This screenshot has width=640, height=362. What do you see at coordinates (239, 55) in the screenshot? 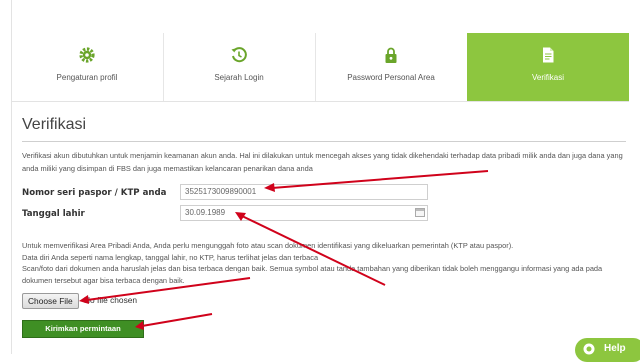
I see `history-icon` at bounding box center [239, 55].